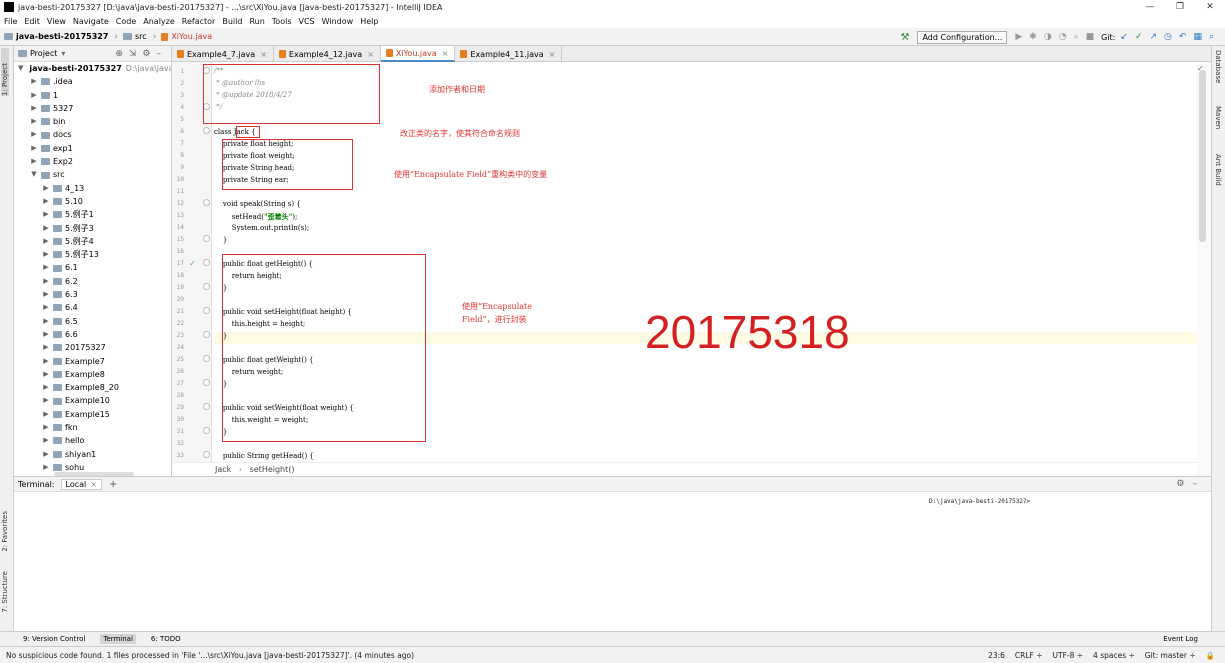 The width and height of the screenshot is (1225, 663). I want to click on menu-refactor: Refactor, so click(199, 21).